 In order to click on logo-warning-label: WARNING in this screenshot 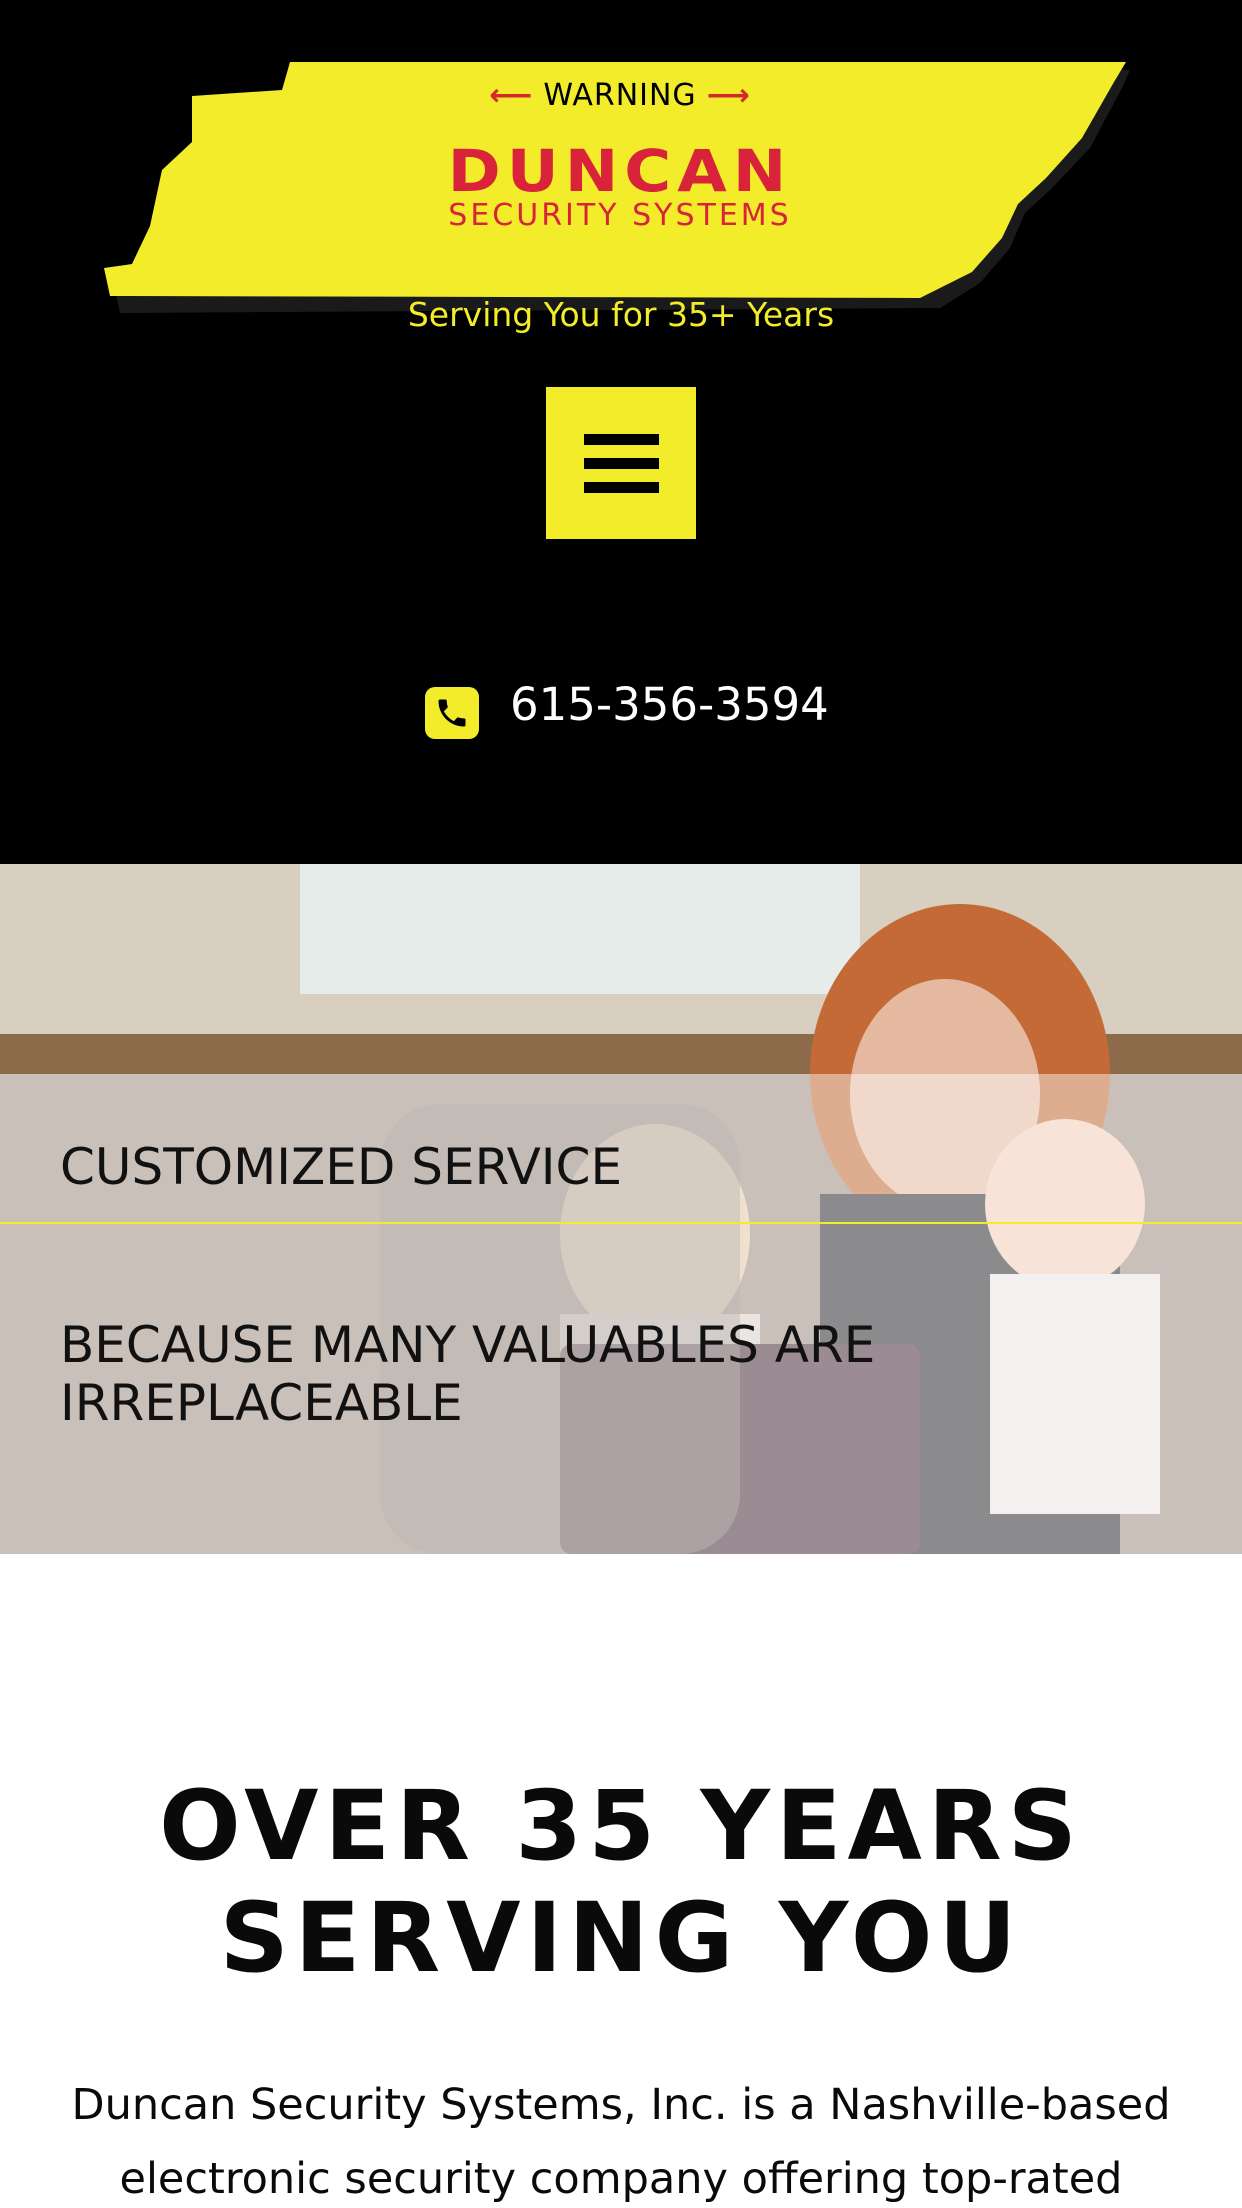, I will do `click(620, 95)`.